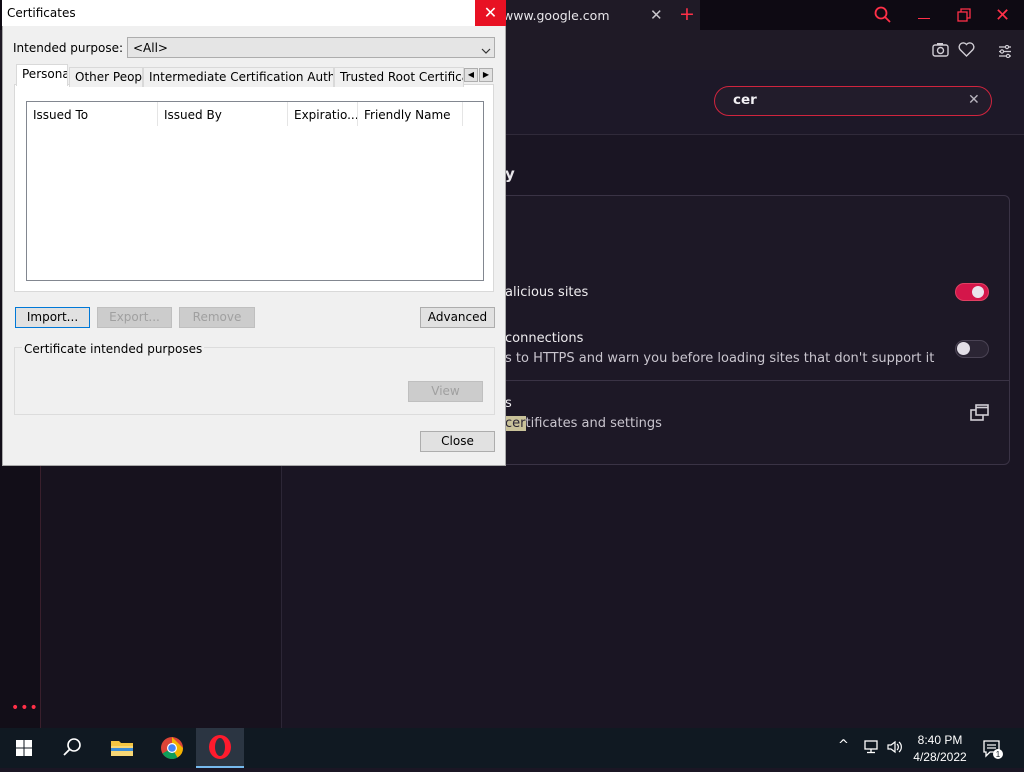 This screenshot has width=1024, height=772. What do you see at coordinates (895, 749) in the screenshot?
I see `volume-icon` at bounding box center [895, 749].